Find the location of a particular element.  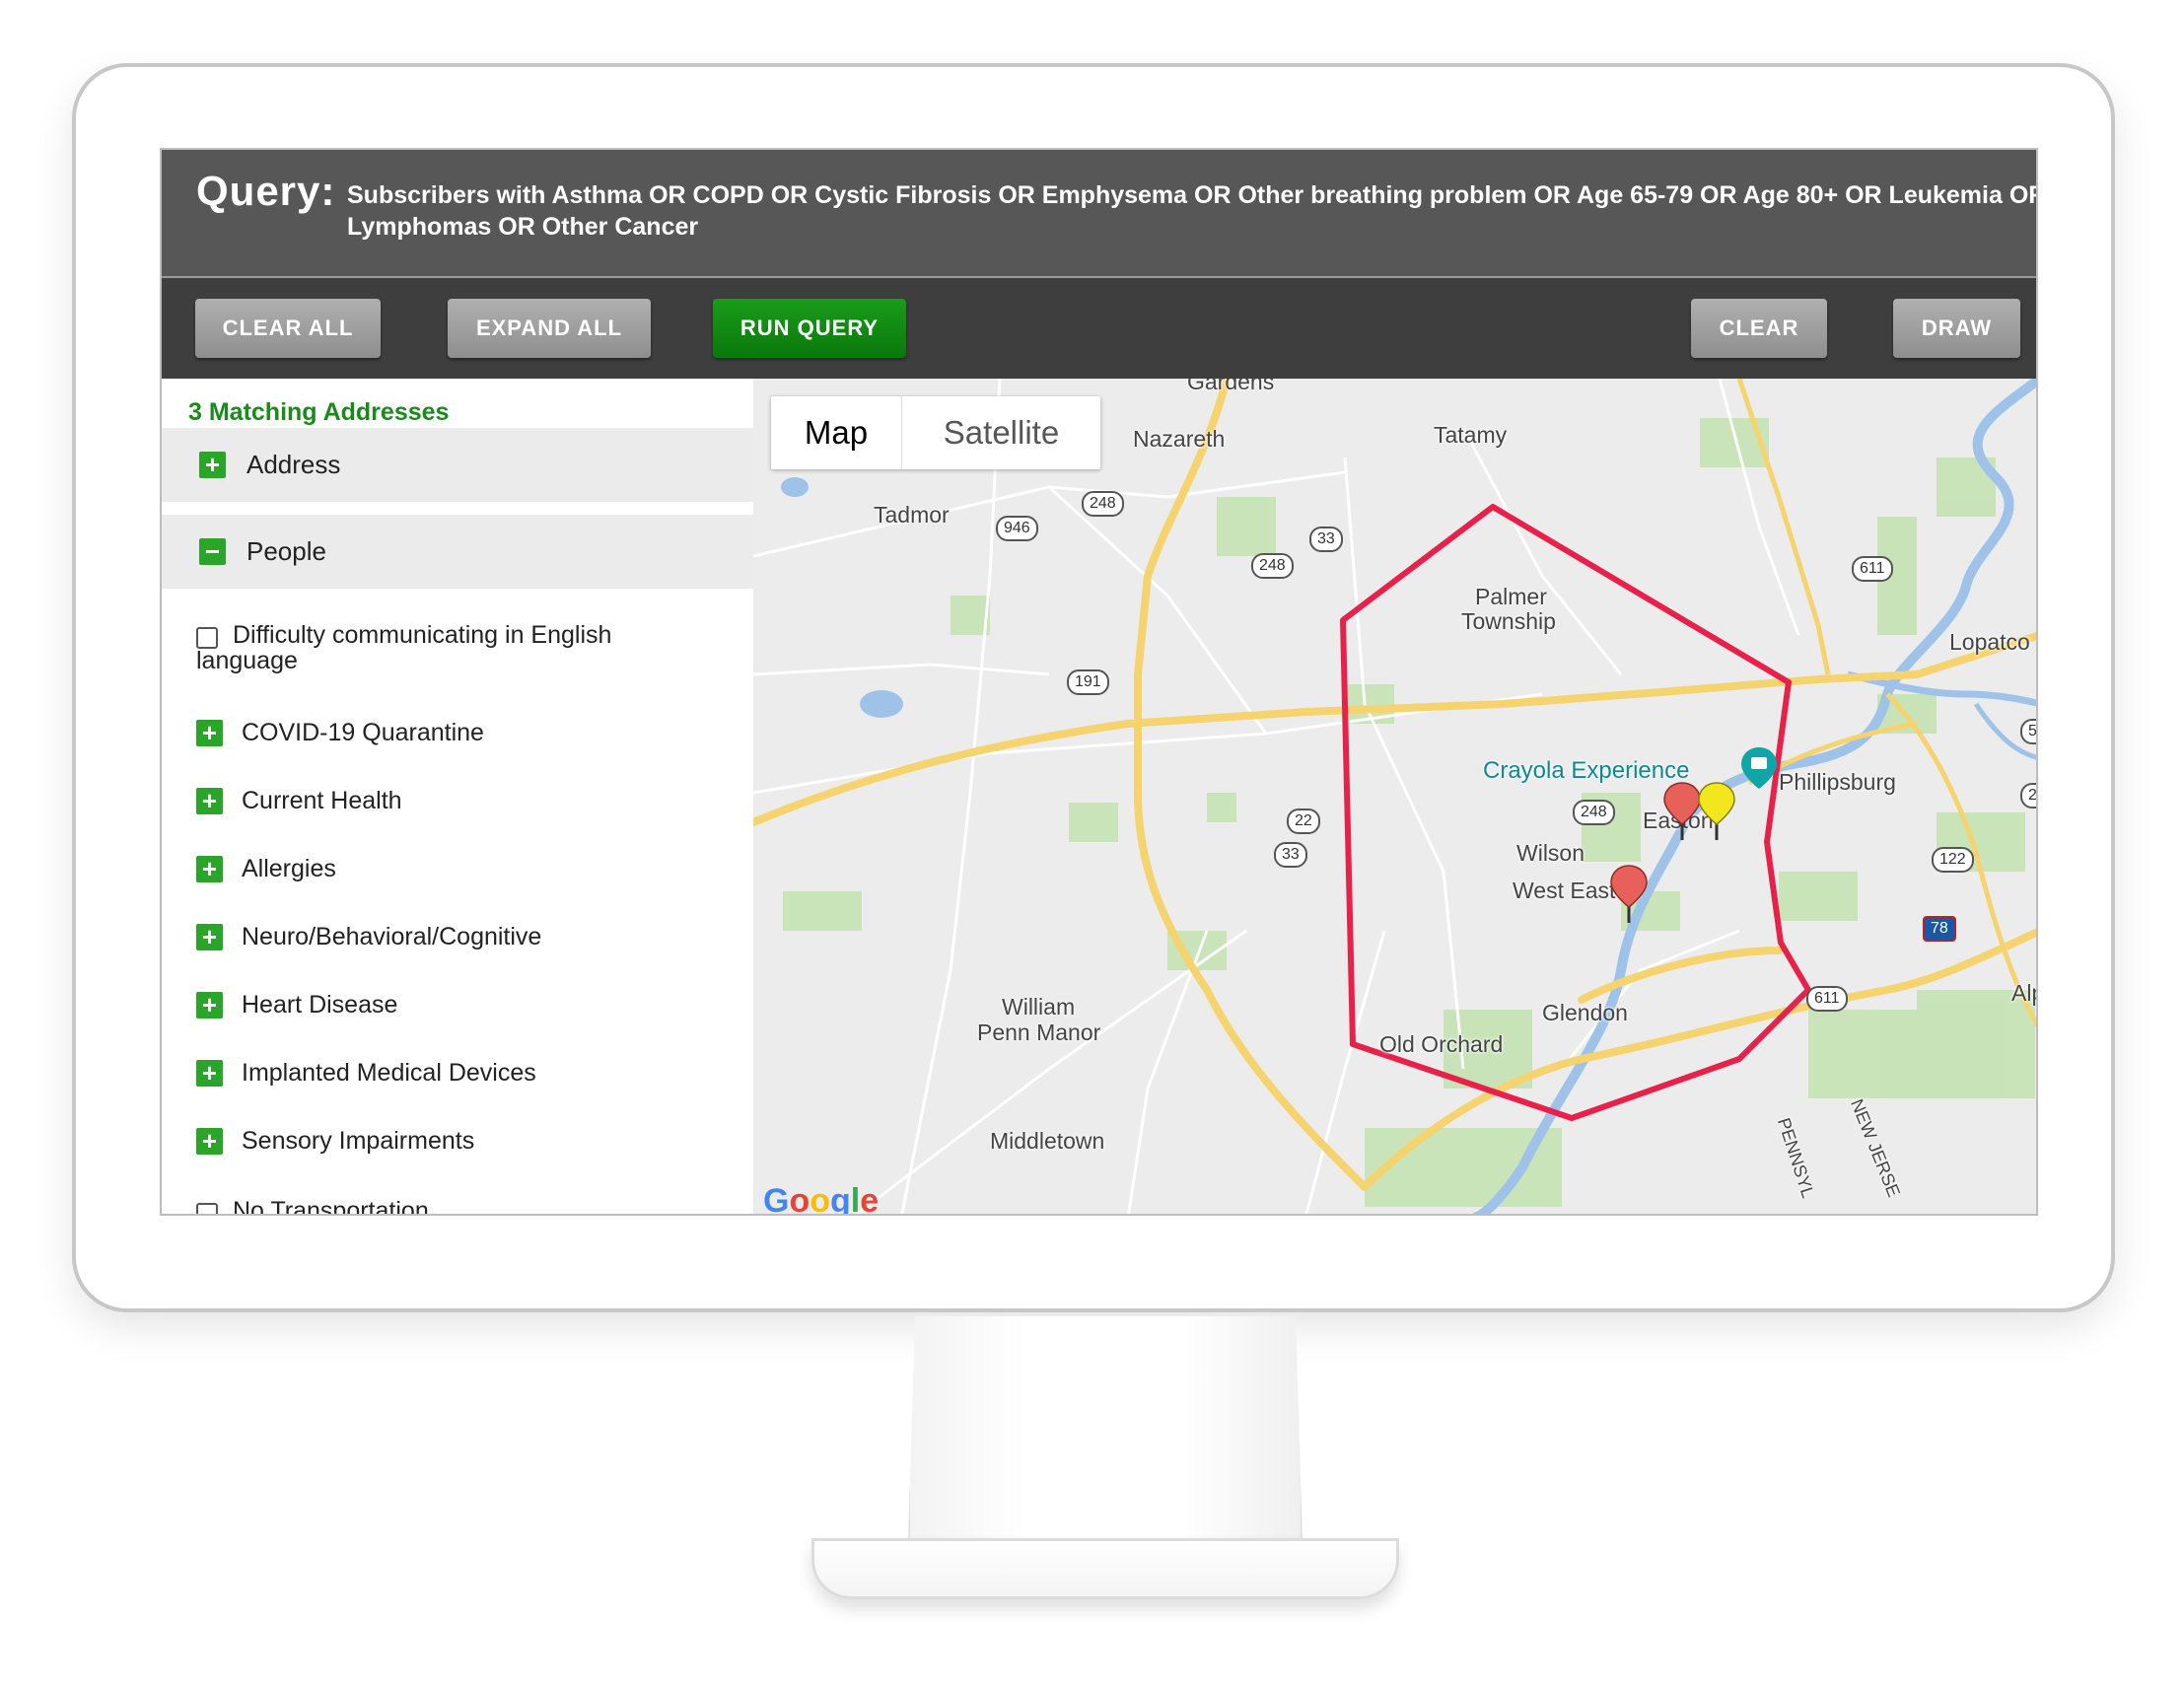

place-middletown: Middletown is located at coordinates (1047, 1141).